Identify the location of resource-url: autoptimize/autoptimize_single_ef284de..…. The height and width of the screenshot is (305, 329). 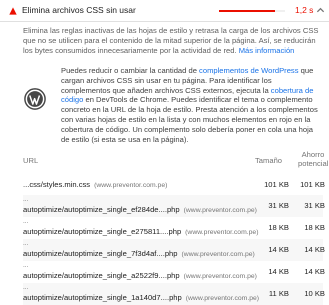
(140, 209).